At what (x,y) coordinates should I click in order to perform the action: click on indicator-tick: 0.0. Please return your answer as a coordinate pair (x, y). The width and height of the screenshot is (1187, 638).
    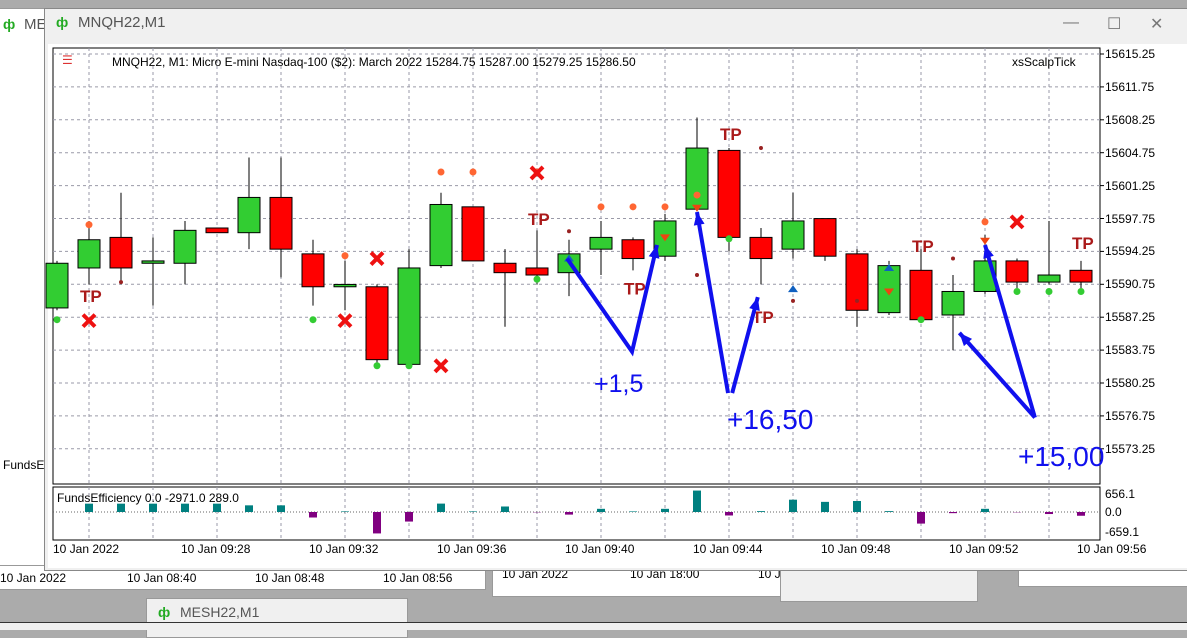
    Looking at the image, I should click on (1113, 512).